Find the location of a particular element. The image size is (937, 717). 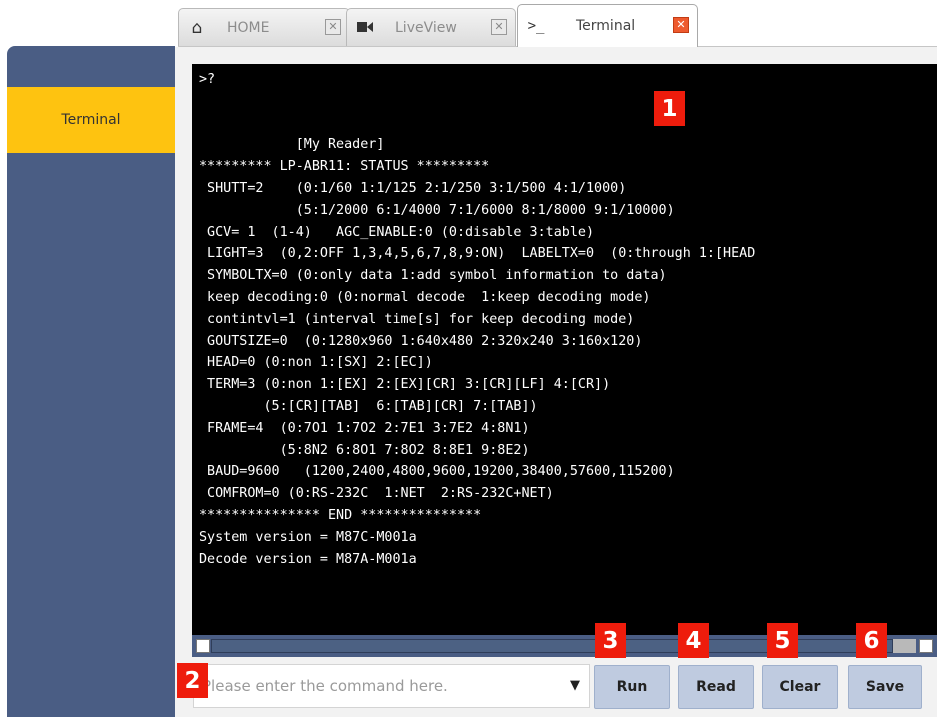

terminal-line: System version = M87C-M001a is located at coordinates (308, 537).